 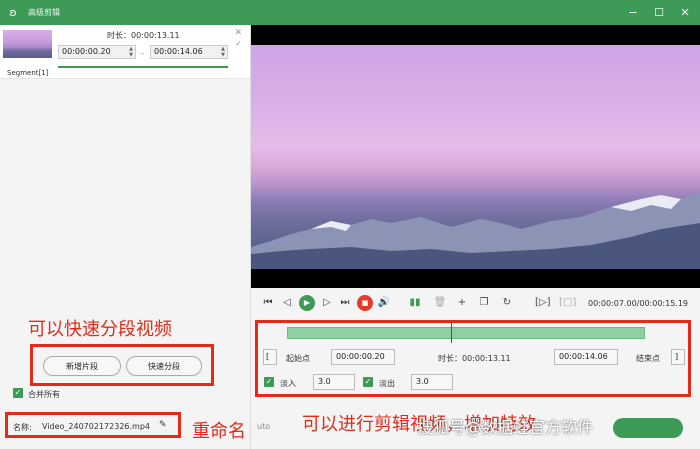 I want to click on fade-out-label: 淡出, so click(x=387, y=383).